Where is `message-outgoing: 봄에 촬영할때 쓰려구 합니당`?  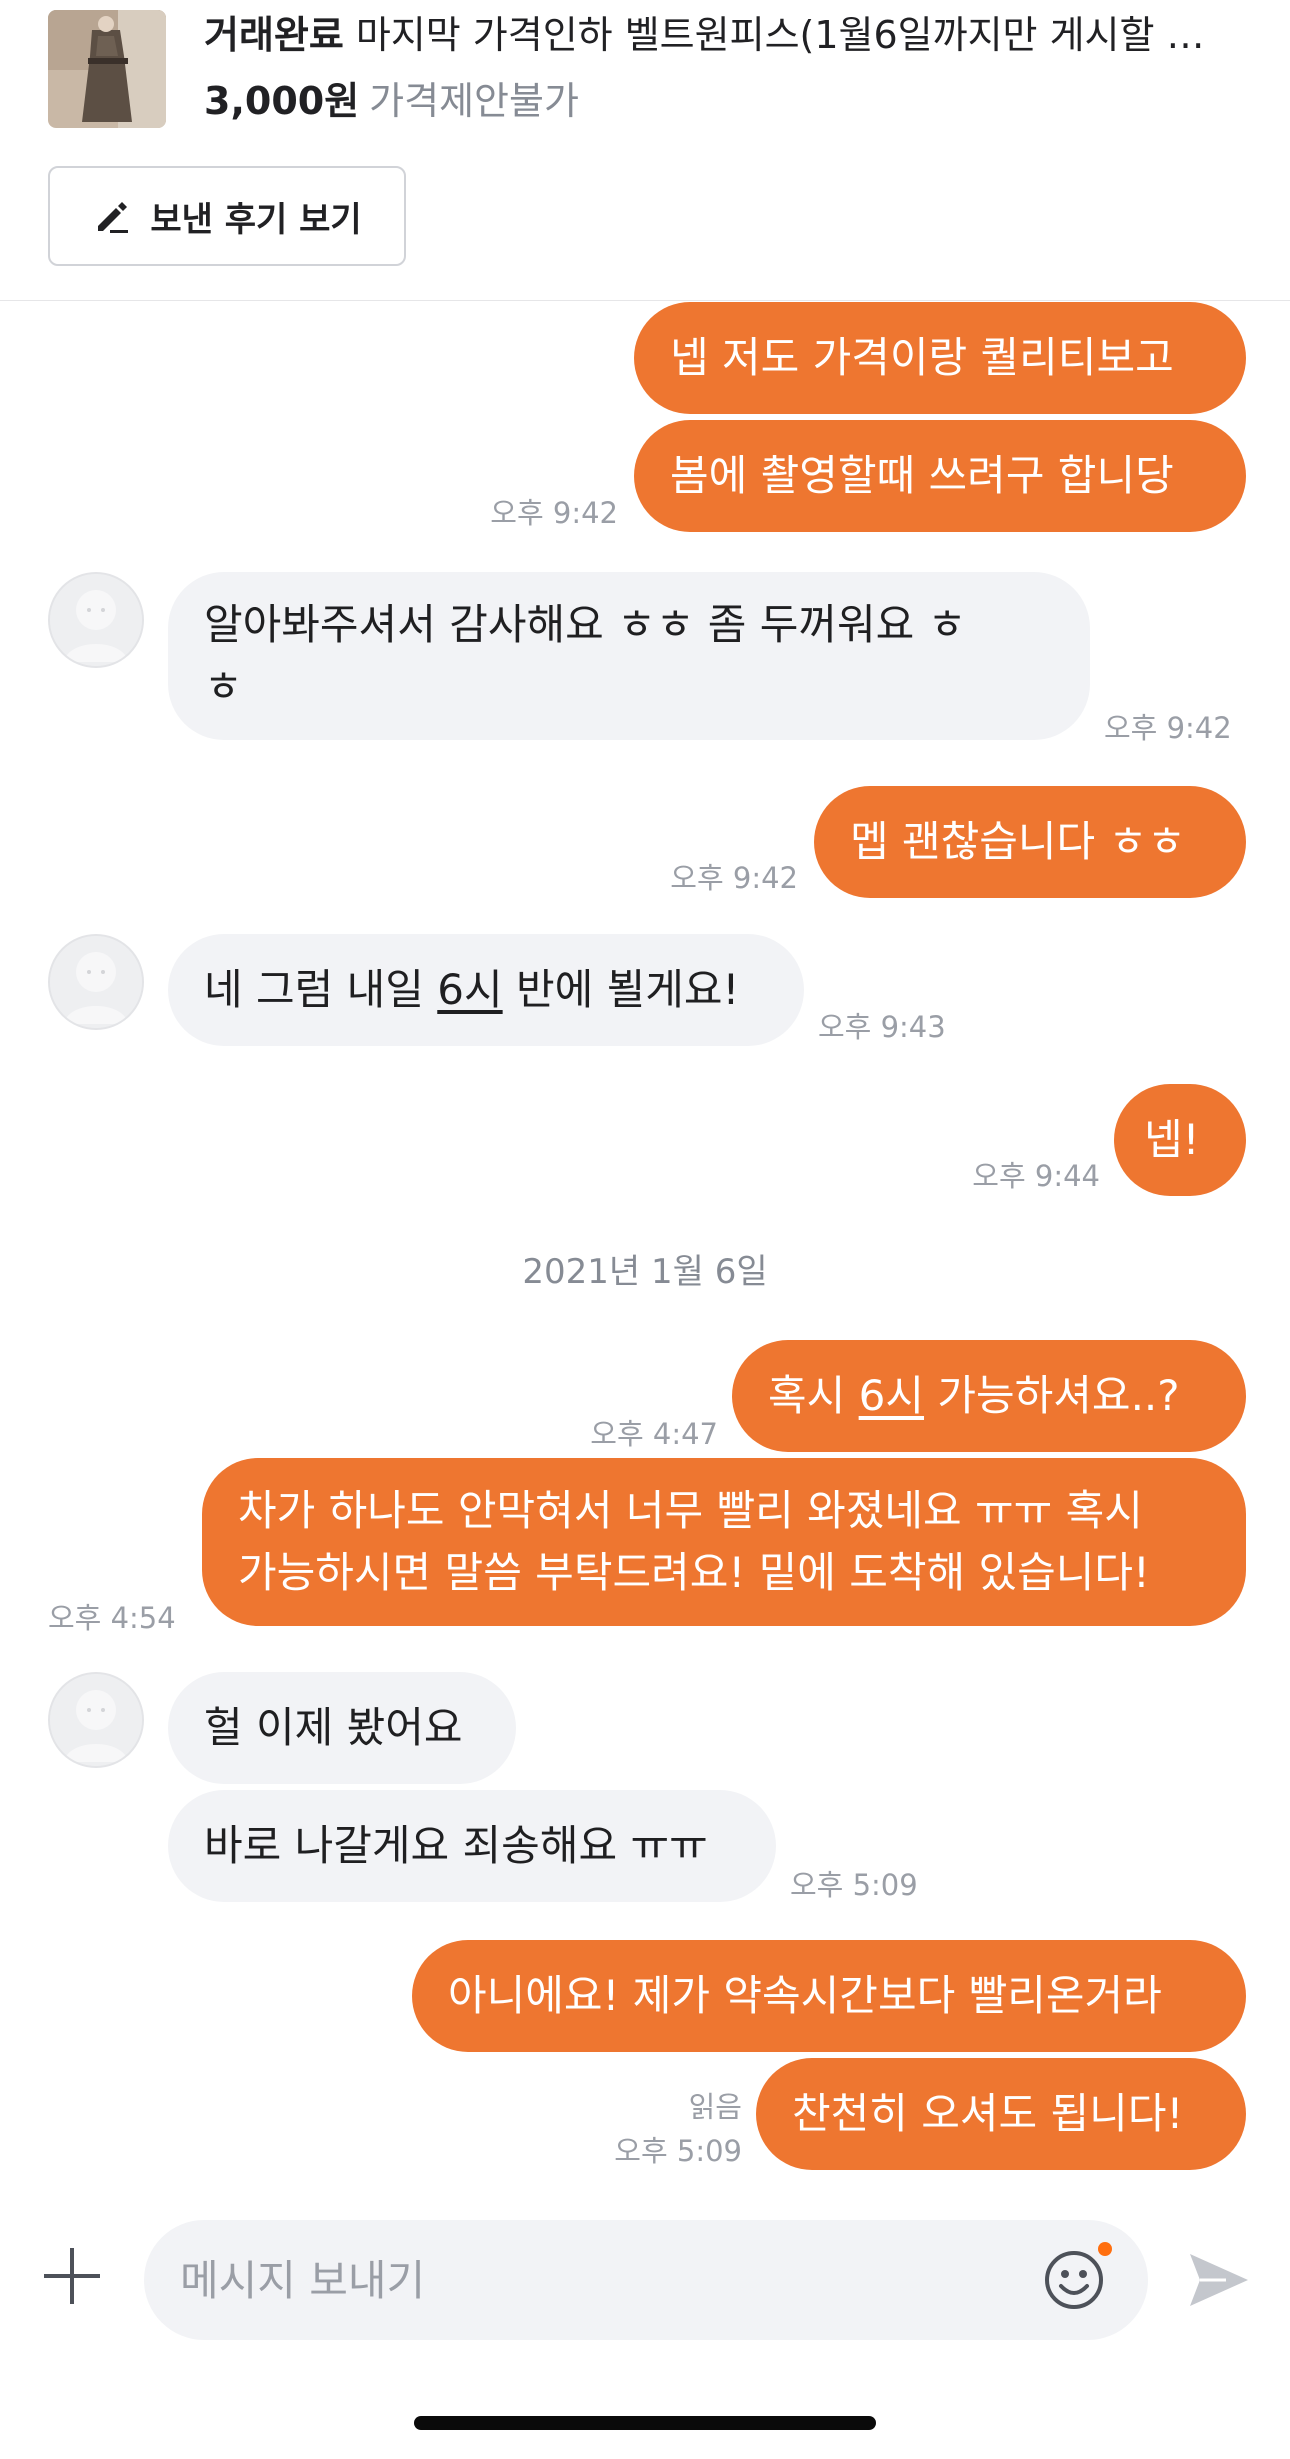 message-outgoing: 봄에 촬영할때 쓰려구 합니당 is located at coordinates (940, 476).